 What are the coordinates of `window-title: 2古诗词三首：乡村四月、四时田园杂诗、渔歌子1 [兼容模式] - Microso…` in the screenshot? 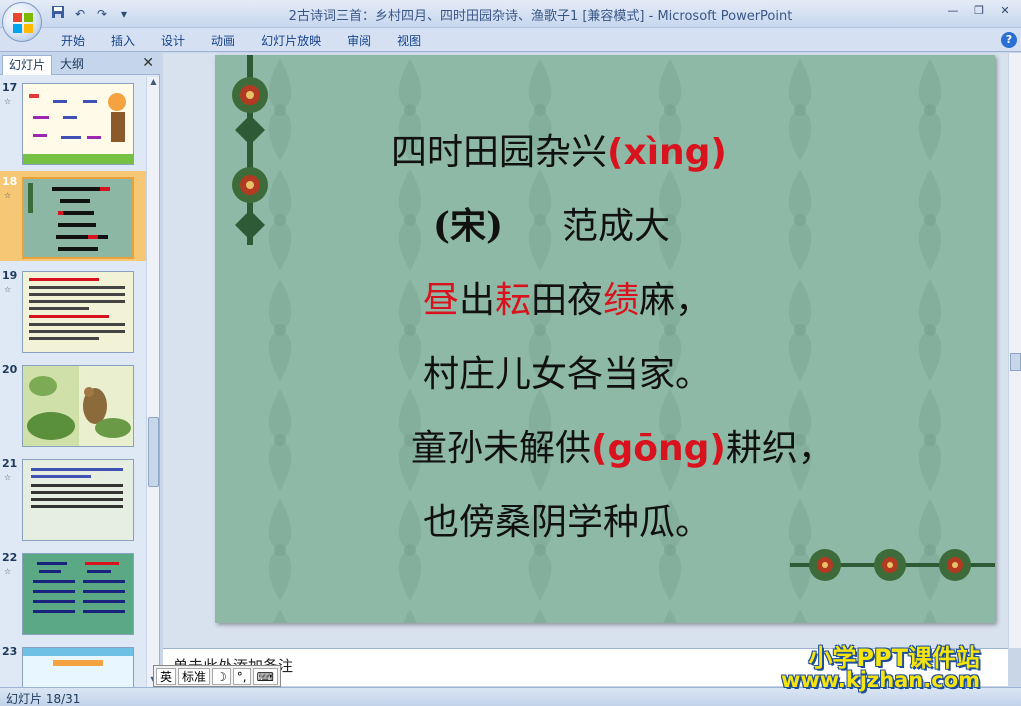 It's located at (540, 16).